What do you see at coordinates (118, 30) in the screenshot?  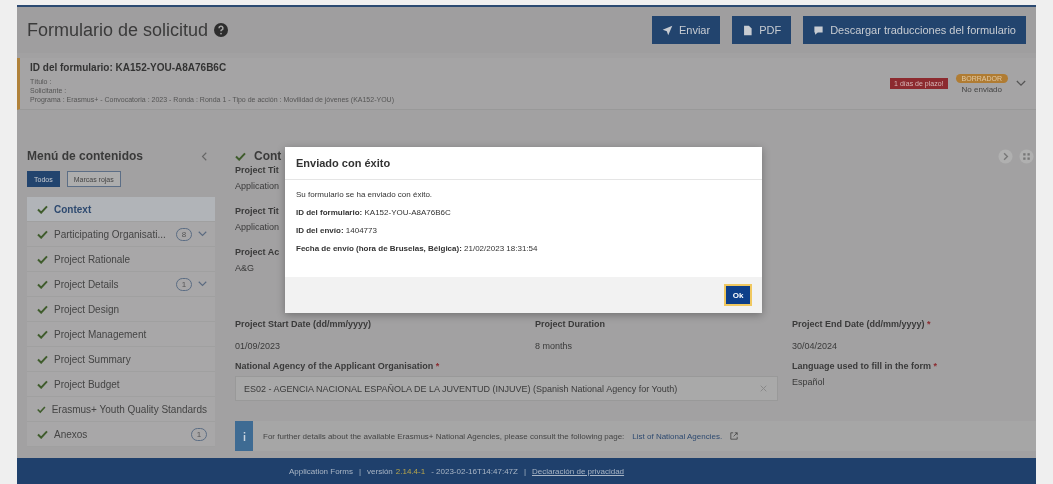 I see `page-title: Formulario de solicitud` at bounding box center [118, 30].